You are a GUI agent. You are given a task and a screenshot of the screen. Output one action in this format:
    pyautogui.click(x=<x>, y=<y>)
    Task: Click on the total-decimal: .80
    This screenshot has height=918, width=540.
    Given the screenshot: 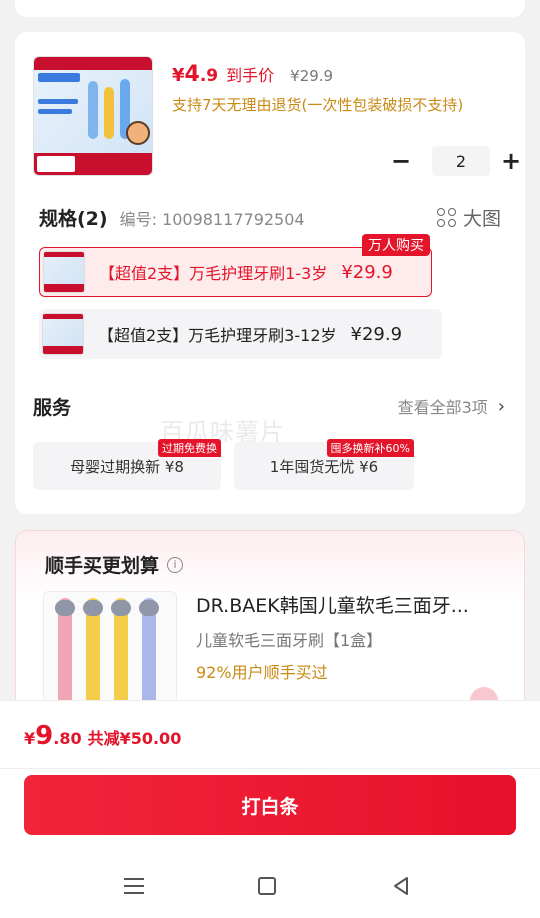 What is the action you would take?
    pyautogui.click(x=67, y=738)
    